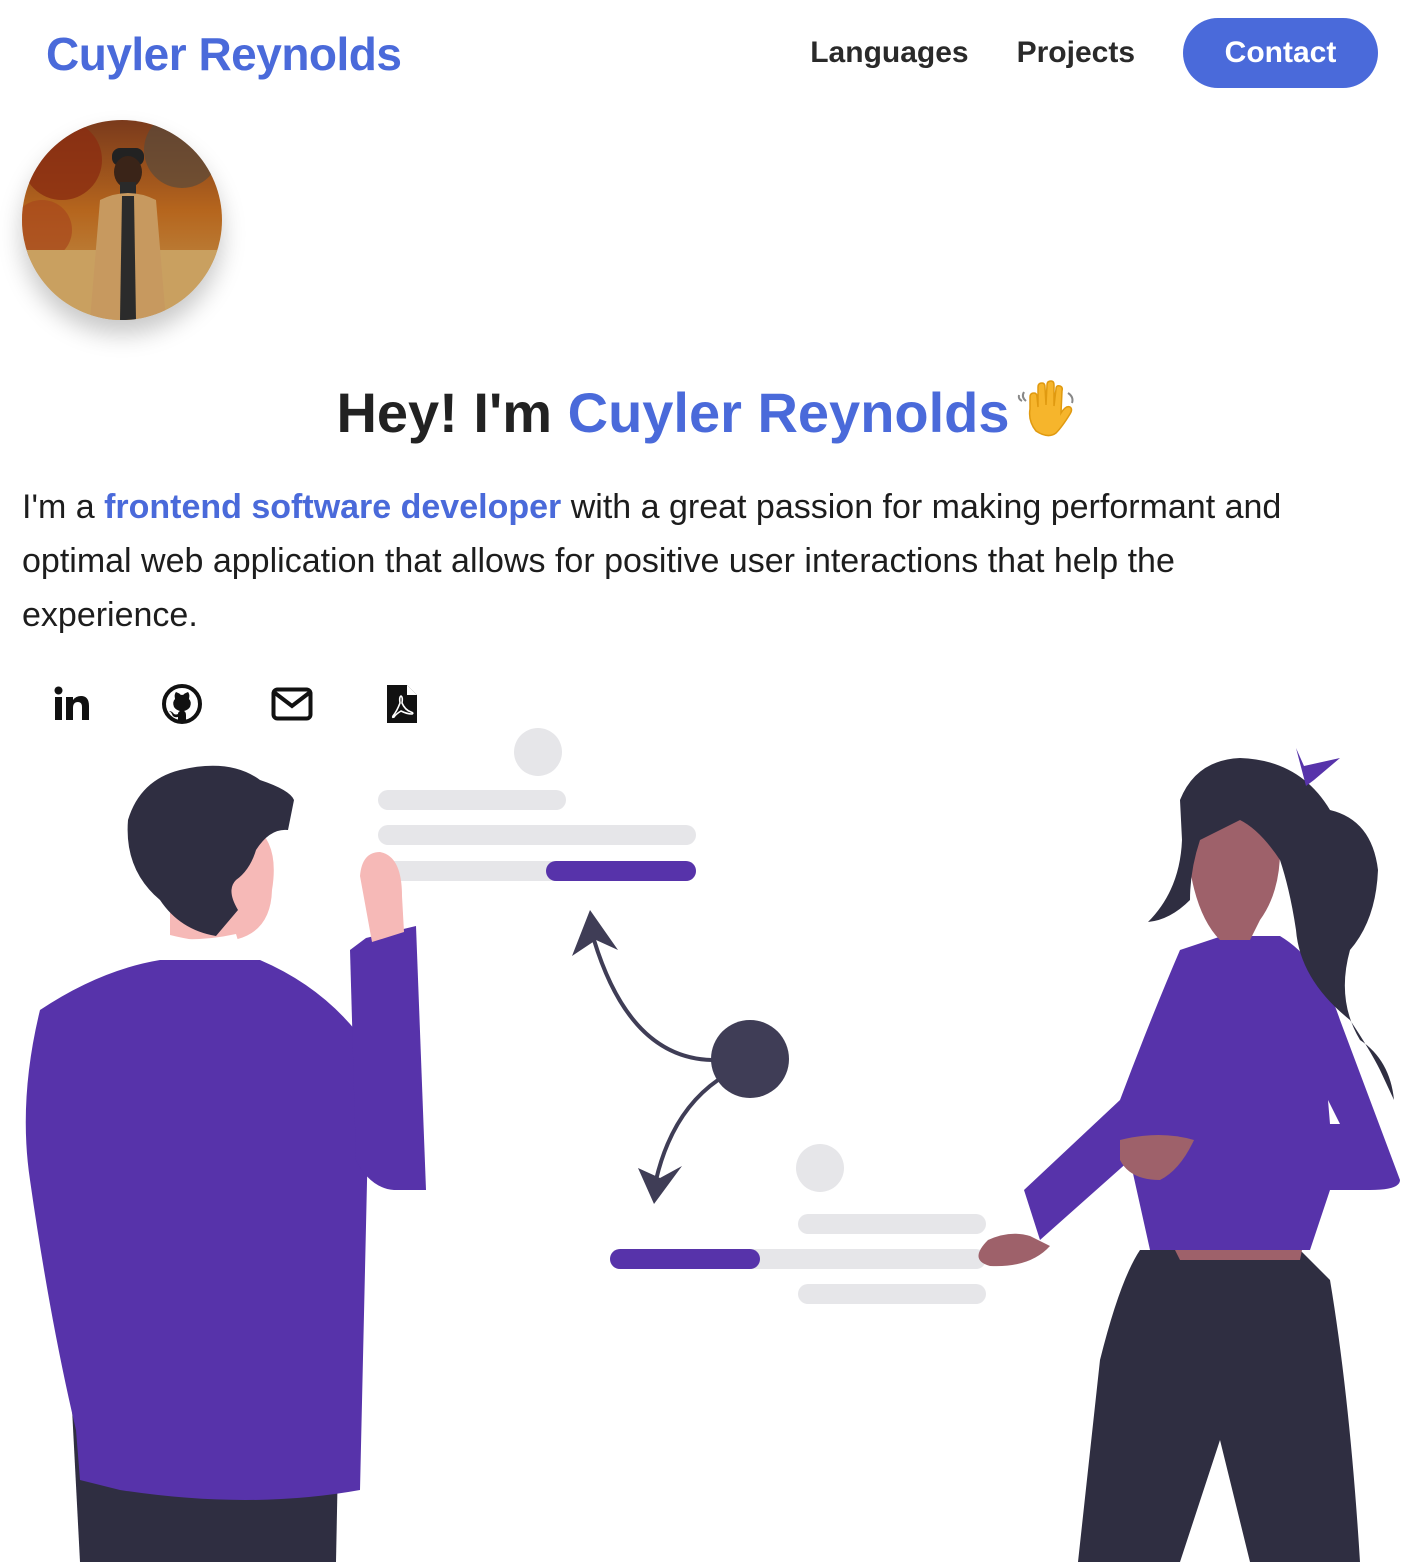 The width and height of the screenshot is (1414, 1562). What do you see at coordinates (889, 53) in the screenshot?
I see `nav-languages: Languages` at bounding box center [889, 53].